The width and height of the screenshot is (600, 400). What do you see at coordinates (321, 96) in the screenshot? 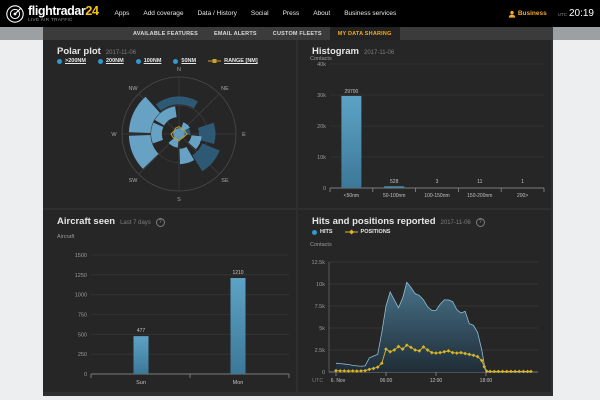
I see `tick-label: 30k` at bounding box center [321, 96].